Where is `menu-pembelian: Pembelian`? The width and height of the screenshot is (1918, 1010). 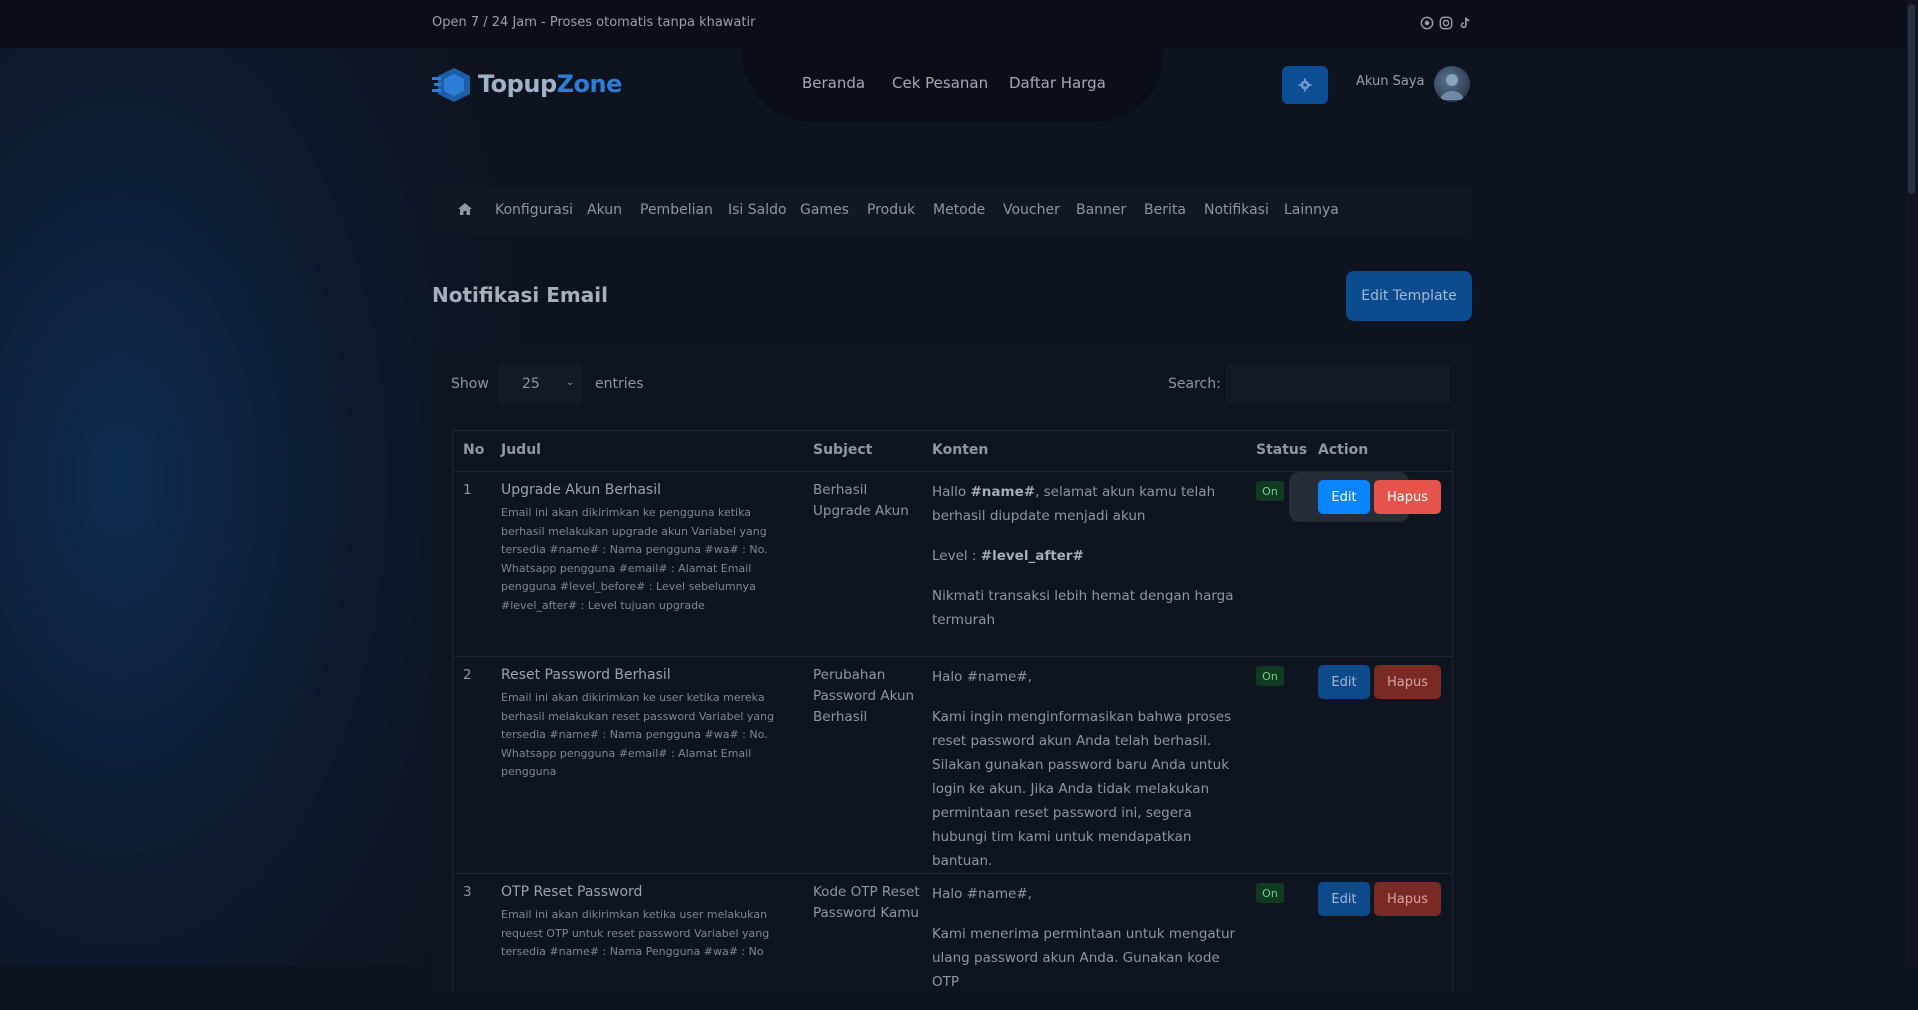 menu-pembelian: Pembelian is located at coordinates (676, 210).